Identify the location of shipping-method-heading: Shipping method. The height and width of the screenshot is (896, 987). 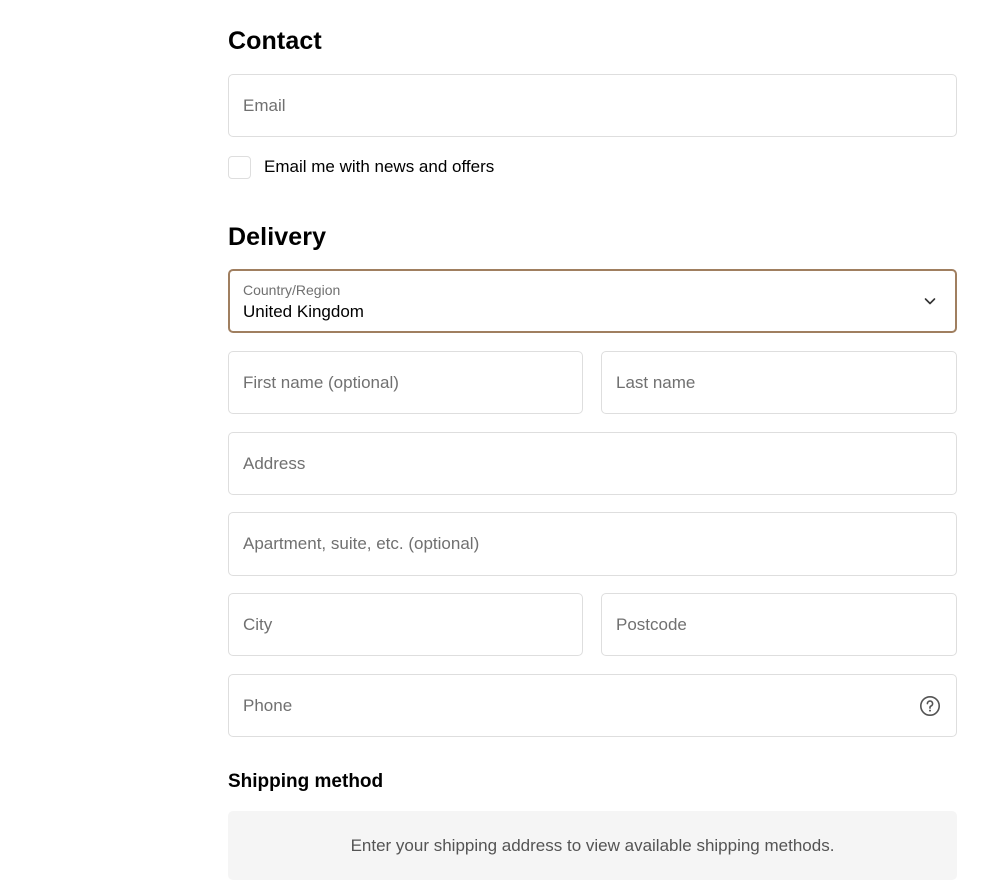
(306, 781).